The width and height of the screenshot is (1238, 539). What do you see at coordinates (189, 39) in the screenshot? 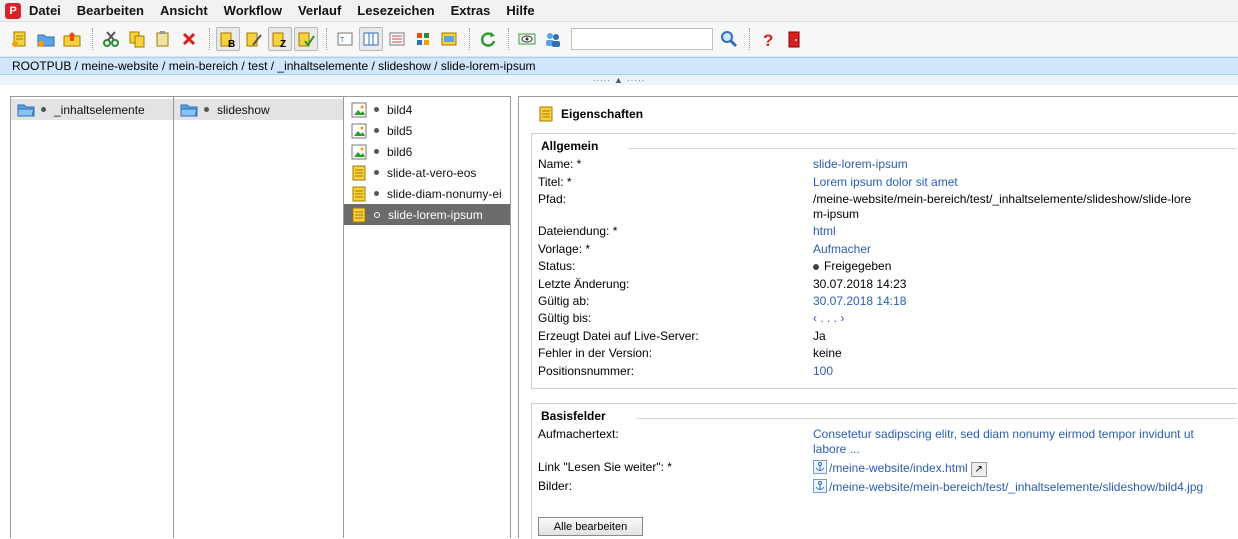
I see `delete-icon` at bounding box center [189, 39].